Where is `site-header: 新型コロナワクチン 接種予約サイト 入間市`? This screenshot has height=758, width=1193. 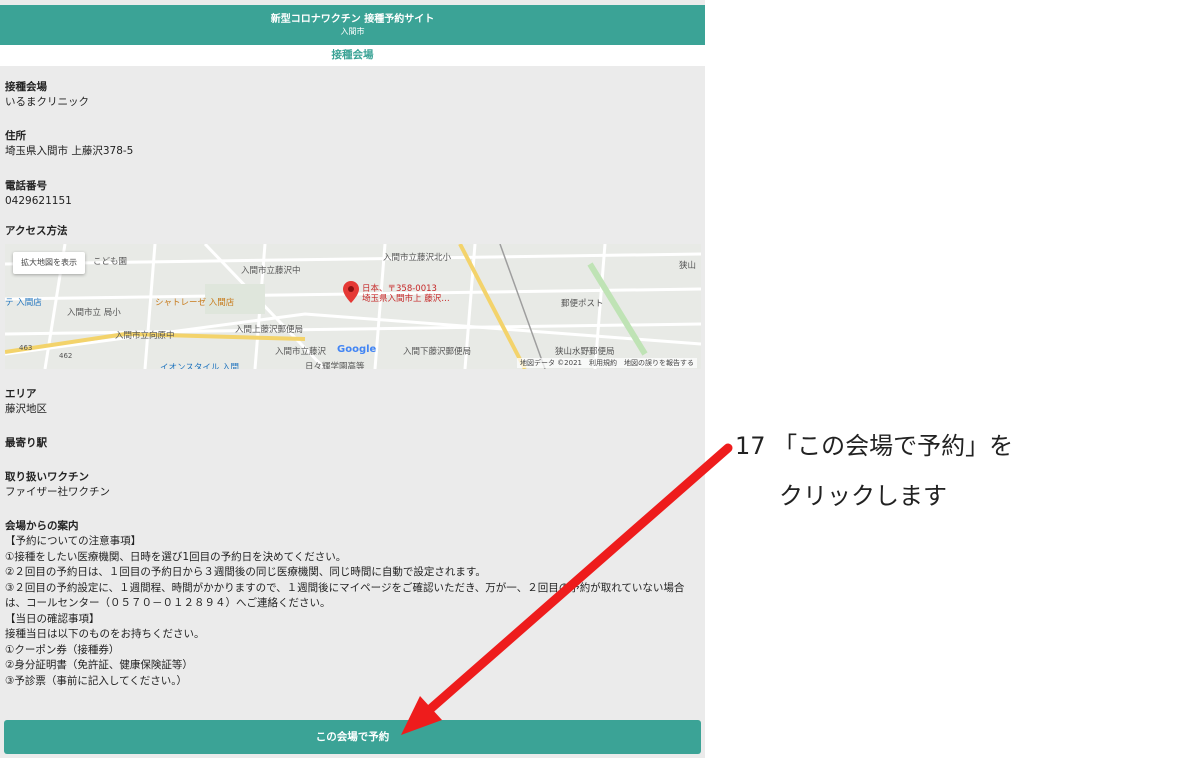 site-header: 新型コロナワクチン 接種予約サイト 入間市 is located at coordinates (352, 25).